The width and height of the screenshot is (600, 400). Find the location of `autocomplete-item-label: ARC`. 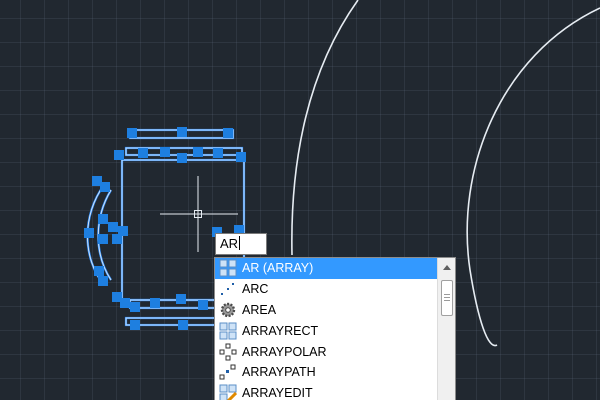

autocomplete-item-label: ARC is located at coordinates (255, 289).